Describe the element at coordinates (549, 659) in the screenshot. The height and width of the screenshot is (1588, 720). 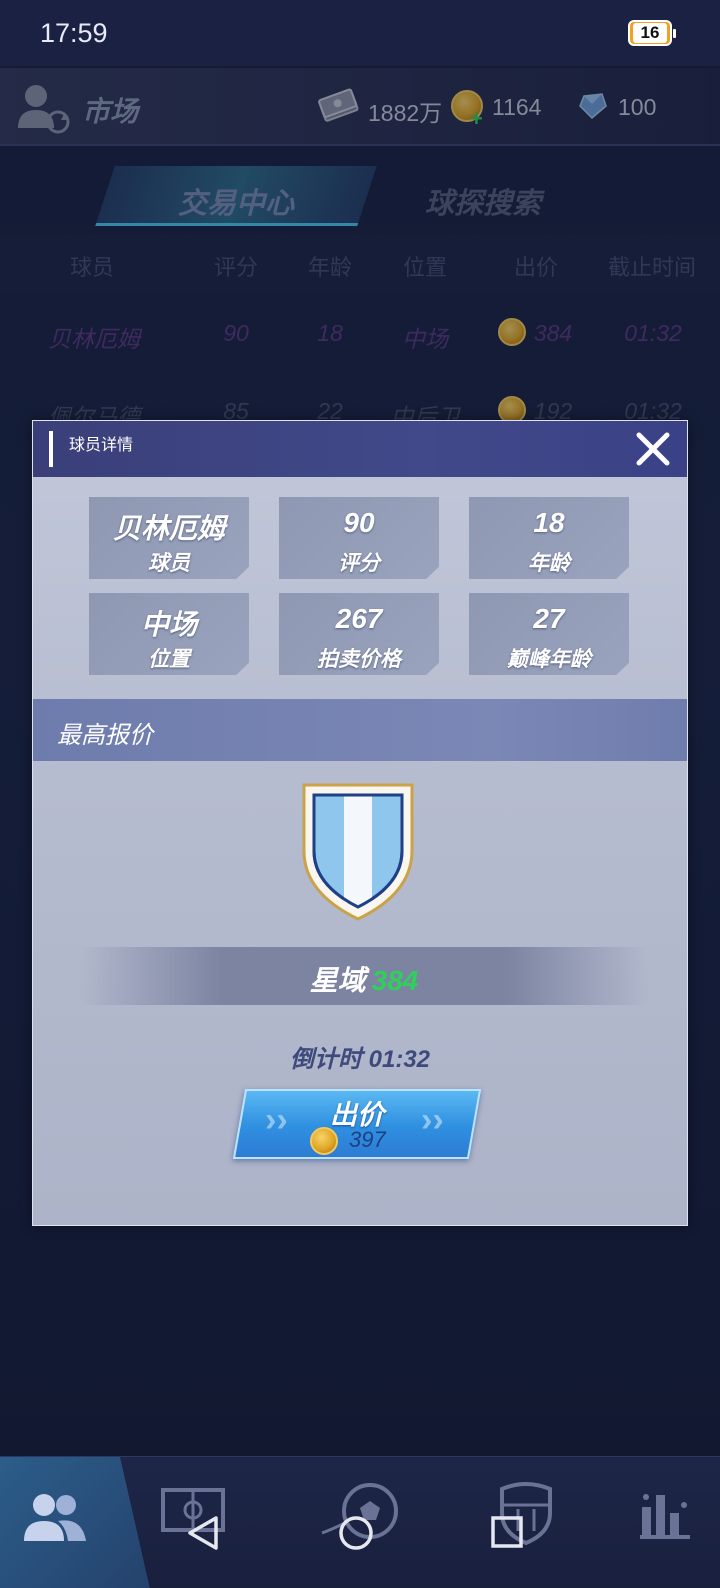
I see `stat-label: 巅峰年龄` at that location.